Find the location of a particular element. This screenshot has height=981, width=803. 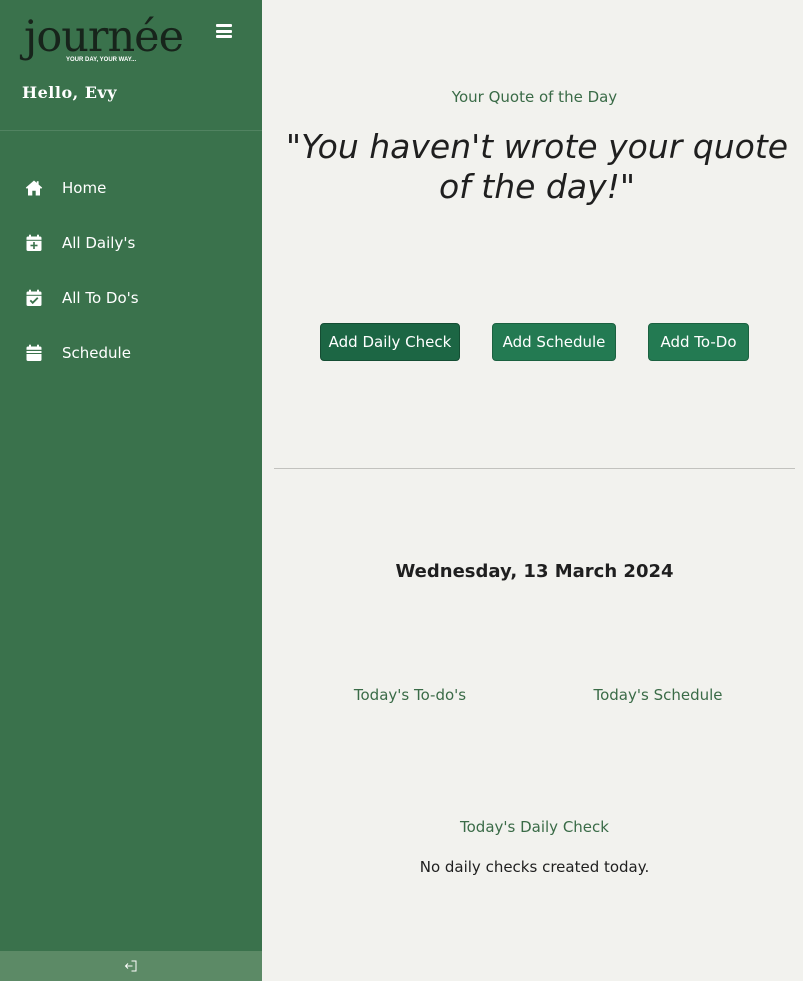

calendar-check-icon is located at coordinates (34, 297).